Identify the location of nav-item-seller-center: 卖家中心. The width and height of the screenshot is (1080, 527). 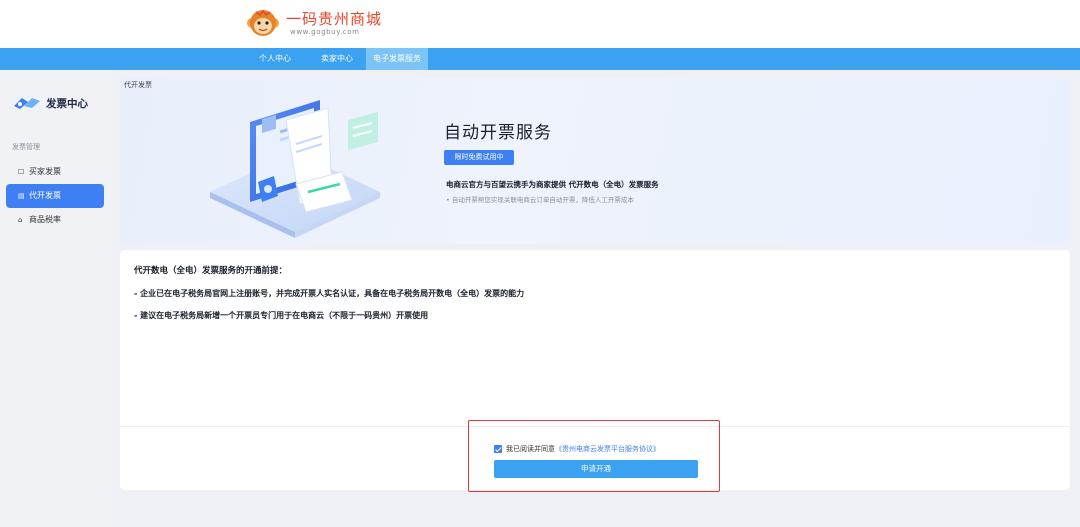
(337, 59).